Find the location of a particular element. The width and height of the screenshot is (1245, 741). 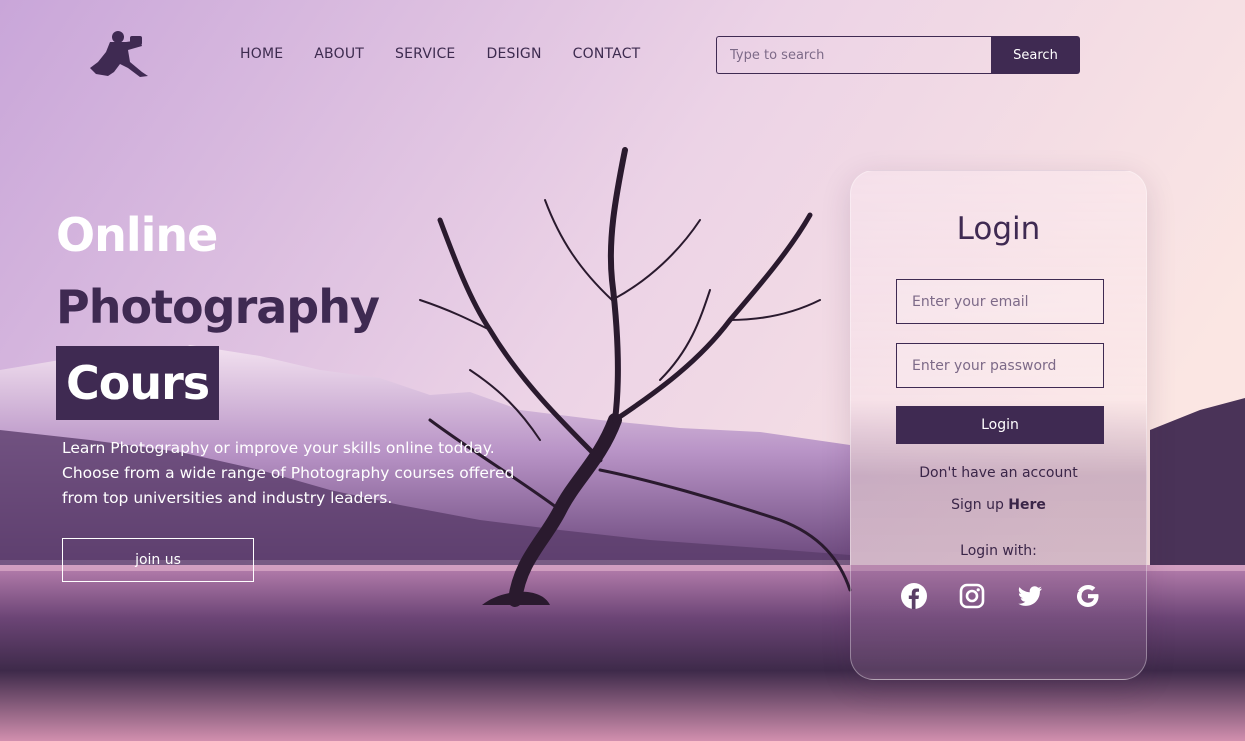

email-field is located at coordinates (1000, 301).